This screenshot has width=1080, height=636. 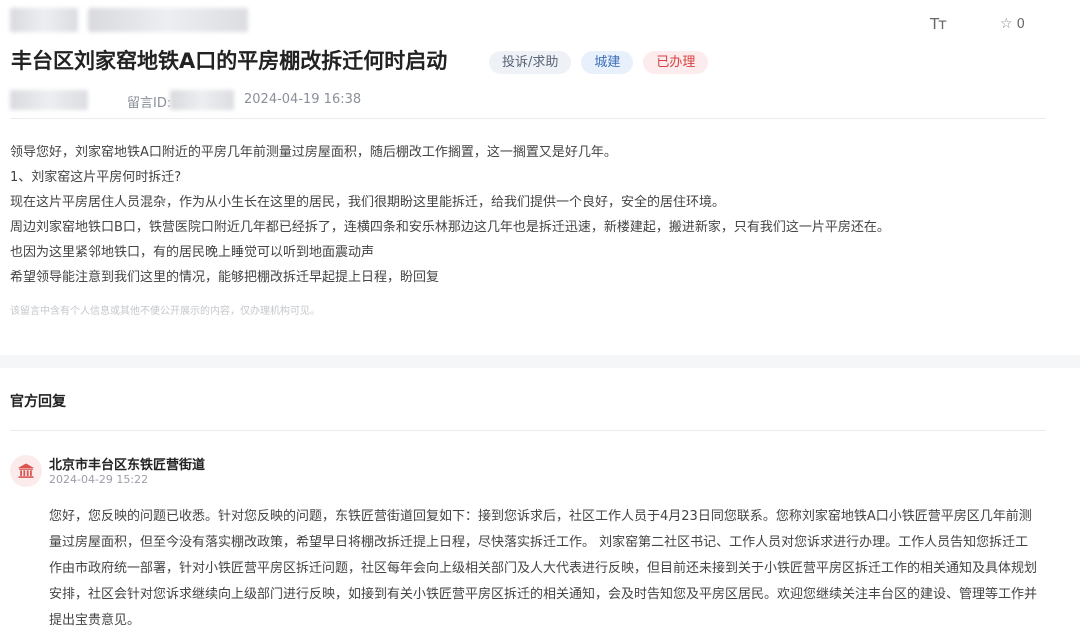 What do you see at coordinates (165, 311) in the screenshot?
I see `privacy-notice: 该留言中含有个人信息或其他不便公开展示的内容，仅办理机构可见。` at bounding box center [165, 311].